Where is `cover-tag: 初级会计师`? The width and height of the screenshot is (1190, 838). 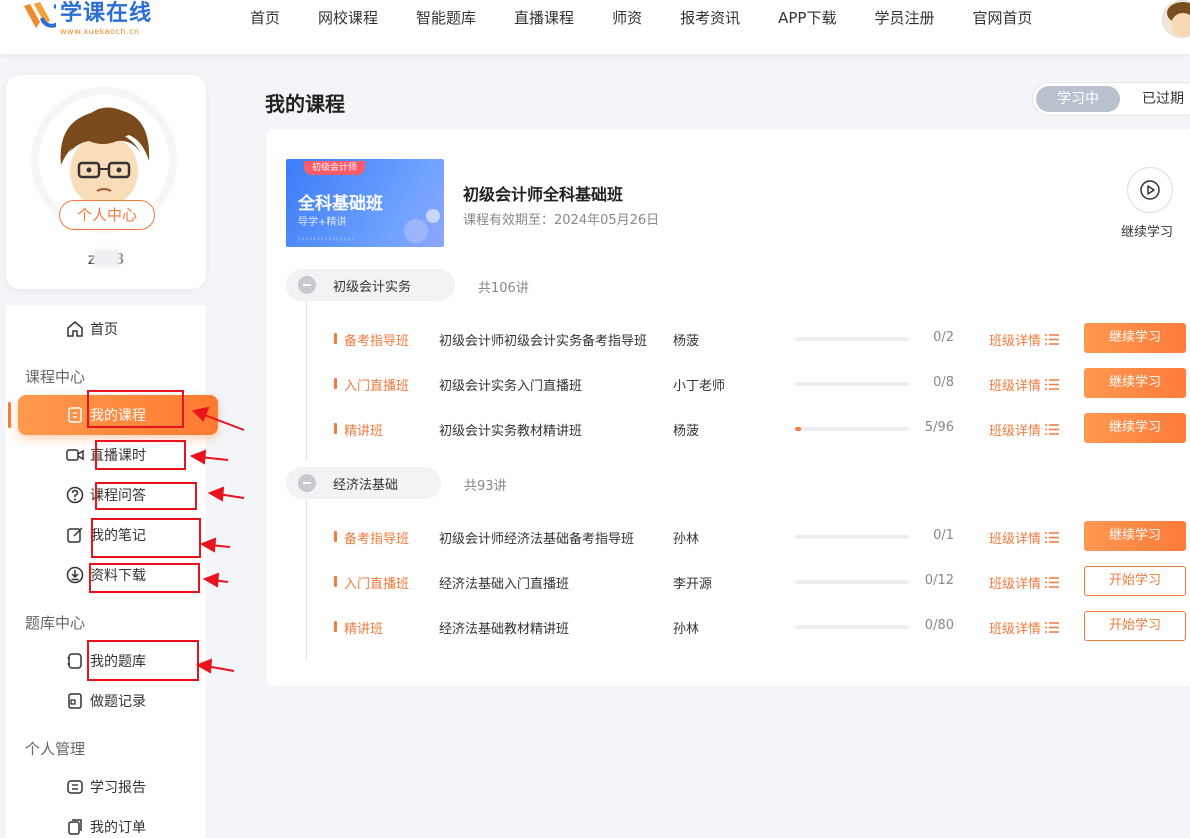
cover-tag: 初级会计师 is located at coordinates (335, 168).